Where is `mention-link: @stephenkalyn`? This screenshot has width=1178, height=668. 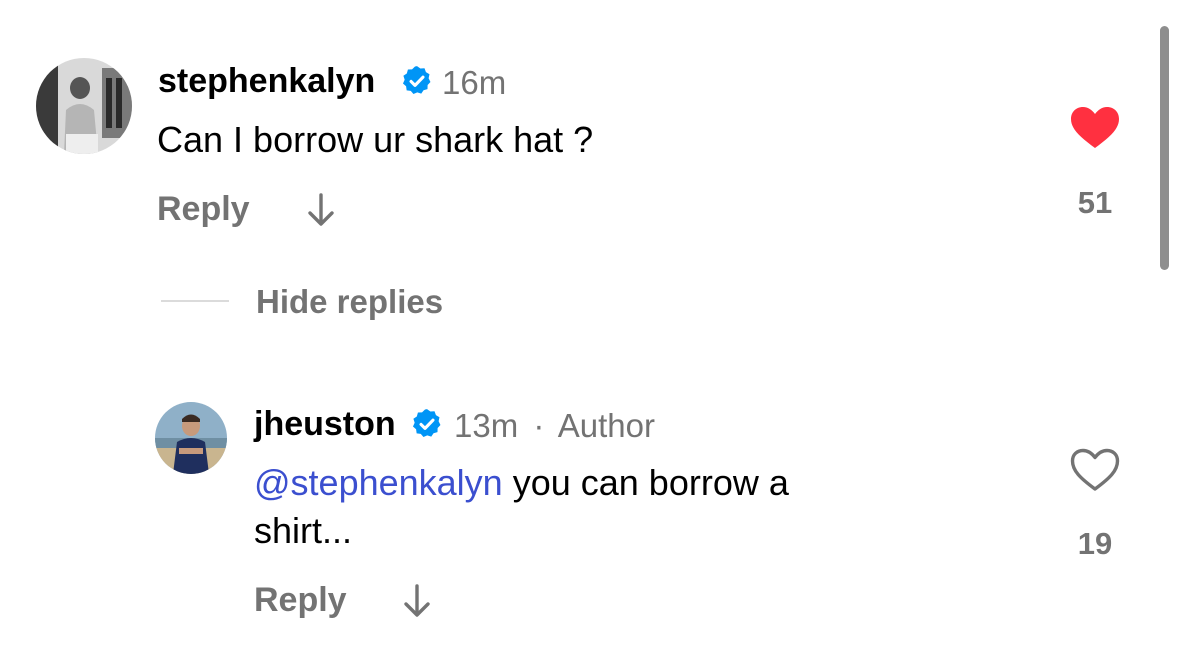 mention-link: @stephenkalyn is located at coordinates (378, 482).